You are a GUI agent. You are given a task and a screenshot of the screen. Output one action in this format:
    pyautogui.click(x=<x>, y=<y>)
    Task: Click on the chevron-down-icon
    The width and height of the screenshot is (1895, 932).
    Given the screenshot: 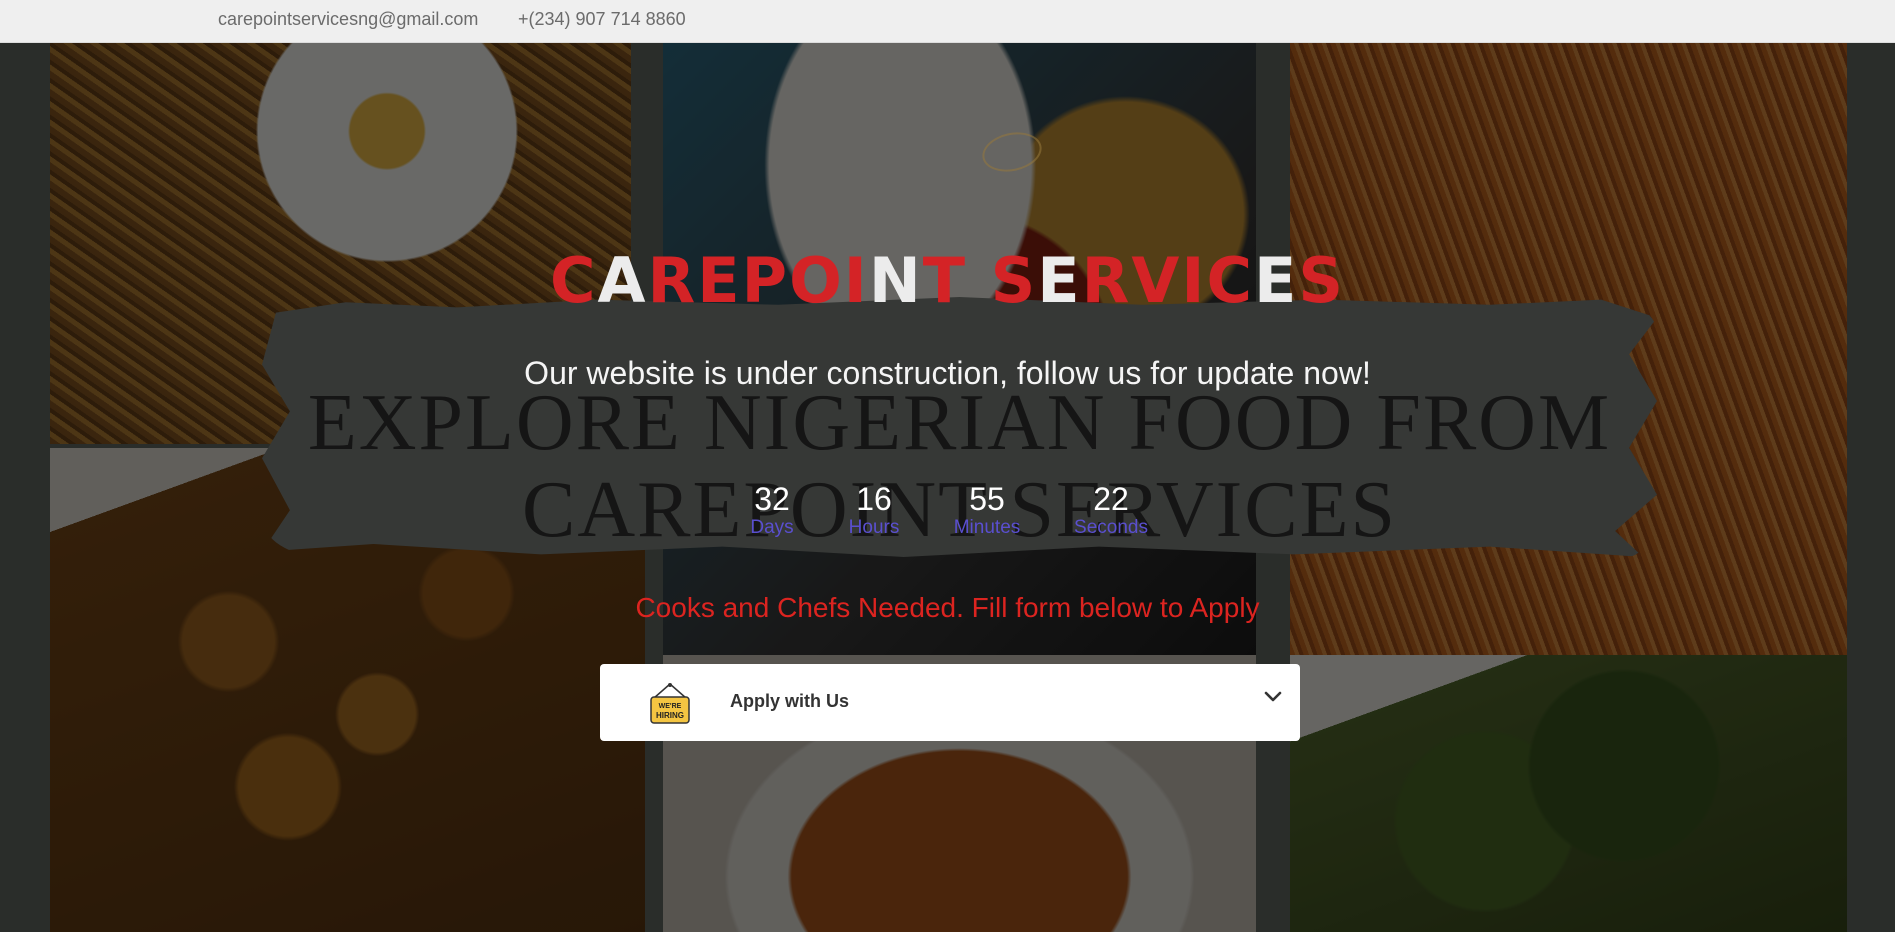 What is the action you would take?
    pyautogui.click(x=1273, y=697)
    